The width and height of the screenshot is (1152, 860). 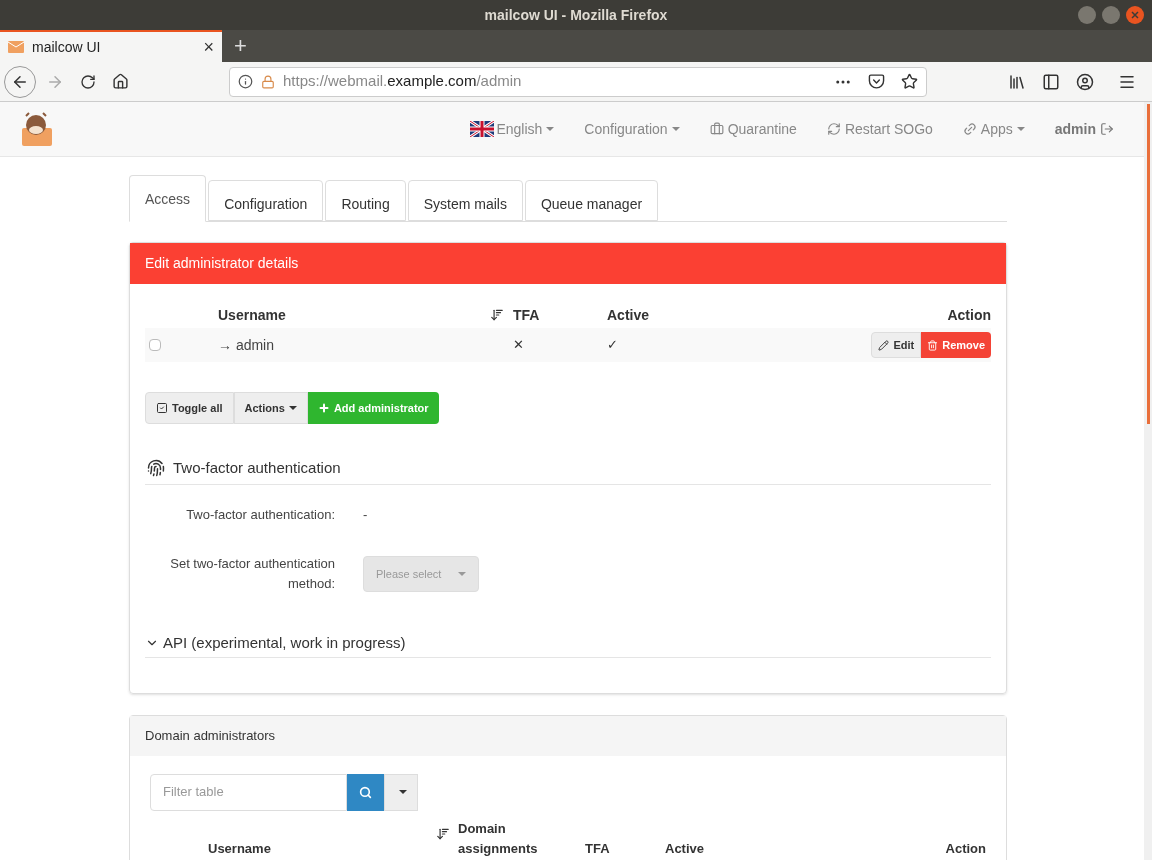 What do you see at coordinates (16, 47) in the screenshot?
I see `envelope-icon` at bounding box center [16, 47].